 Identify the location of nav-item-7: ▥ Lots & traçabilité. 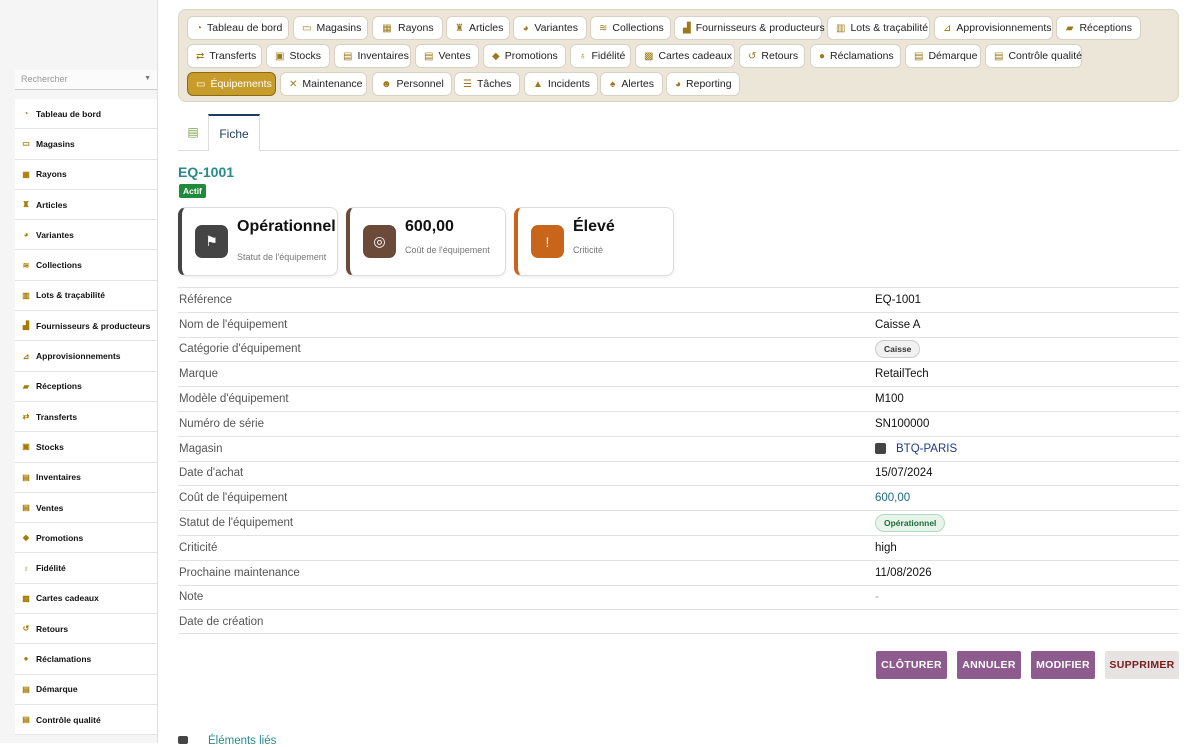
(878, 28).